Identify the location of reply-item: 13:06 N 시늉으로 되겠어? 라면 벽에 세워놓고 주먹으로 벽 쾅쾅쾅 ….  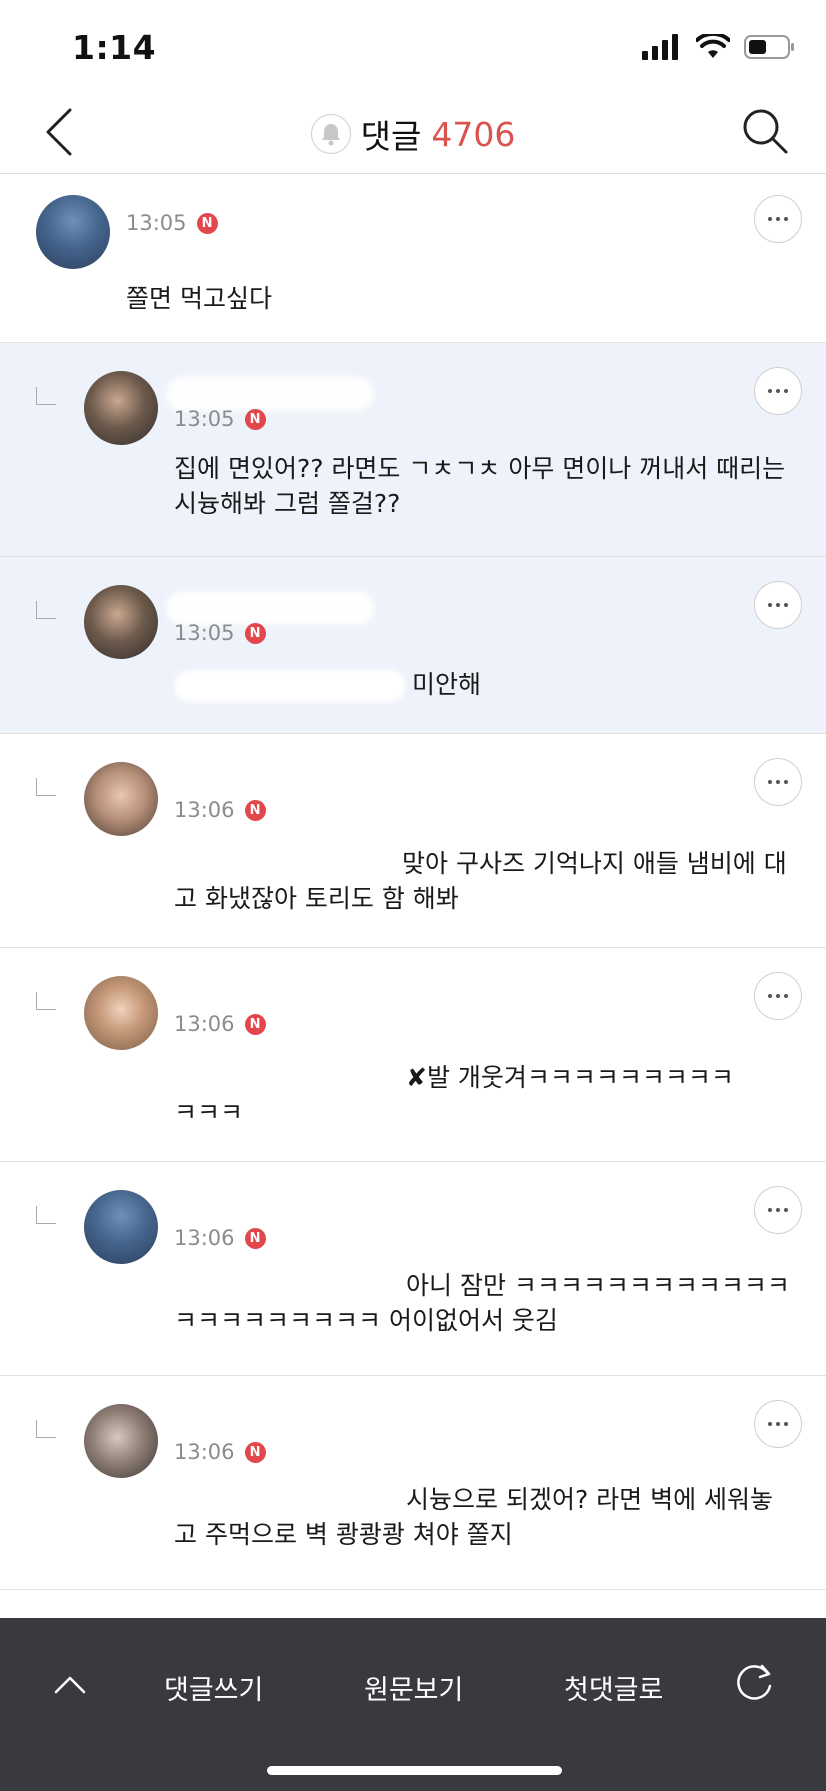
(413, 1483).